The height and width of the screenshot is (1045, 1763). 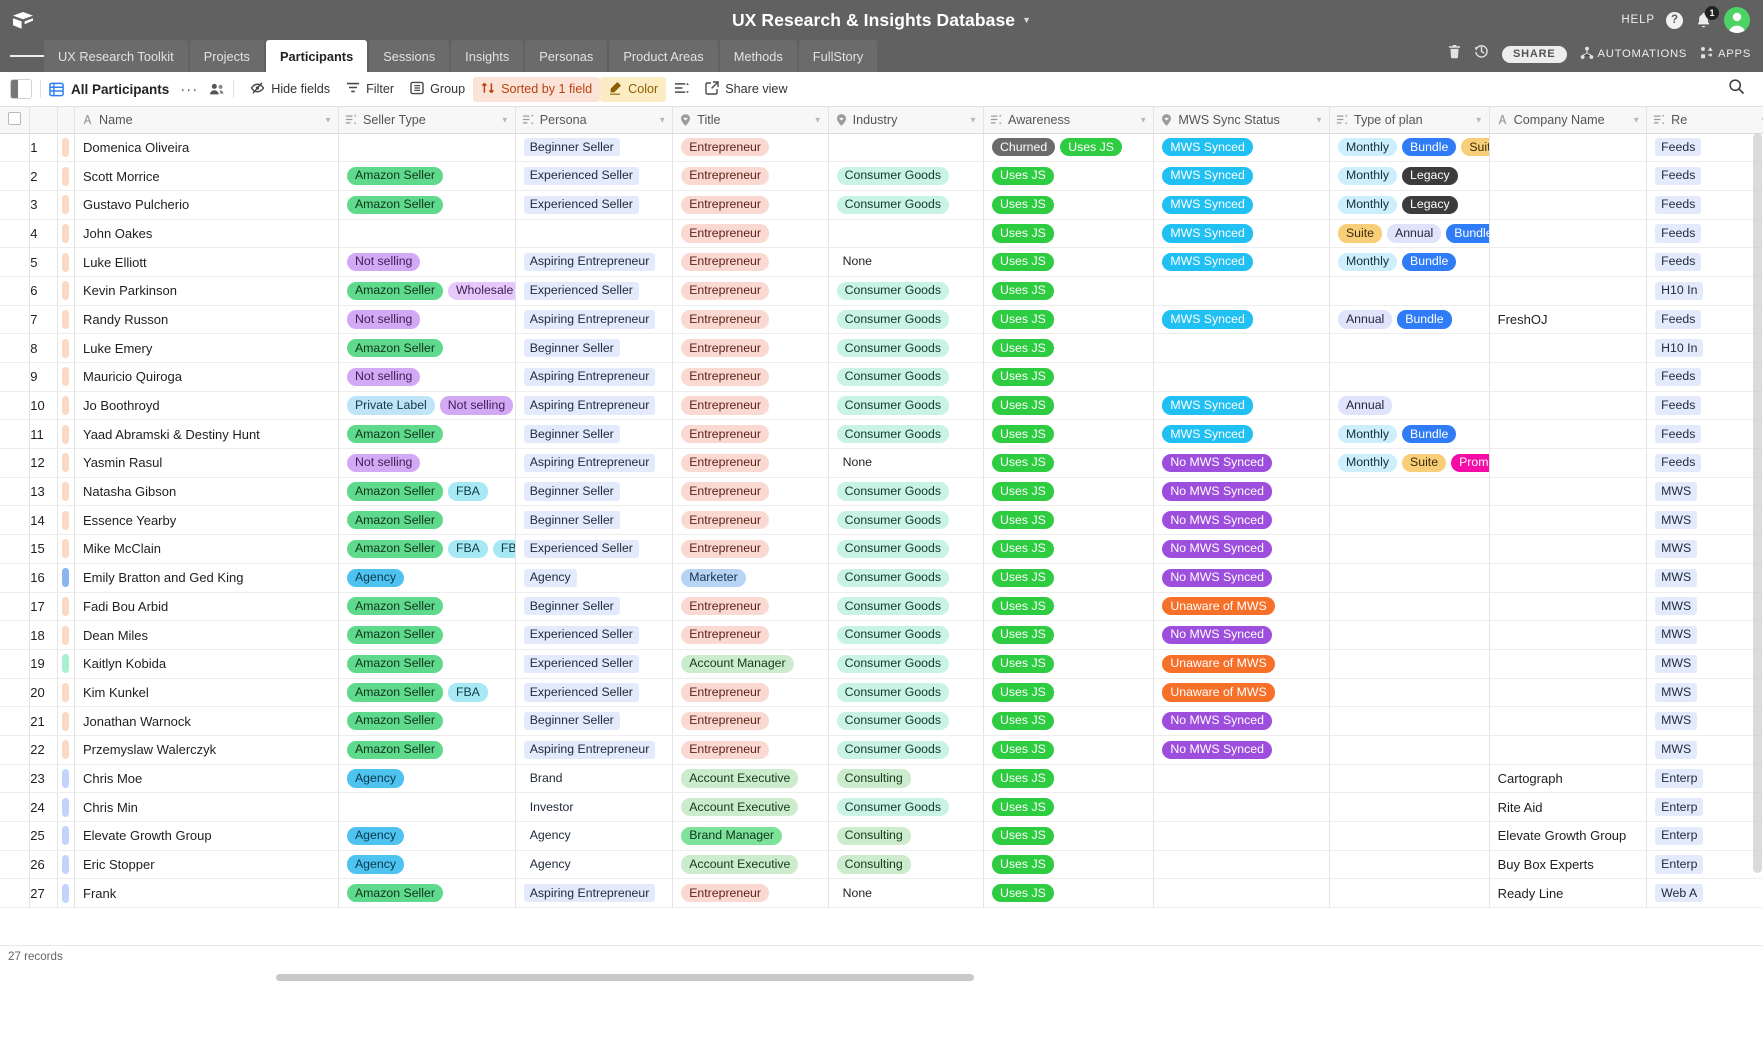 I want to click on cell-persona: Aspiring Entrepreneur, so click(x=594, y=406).